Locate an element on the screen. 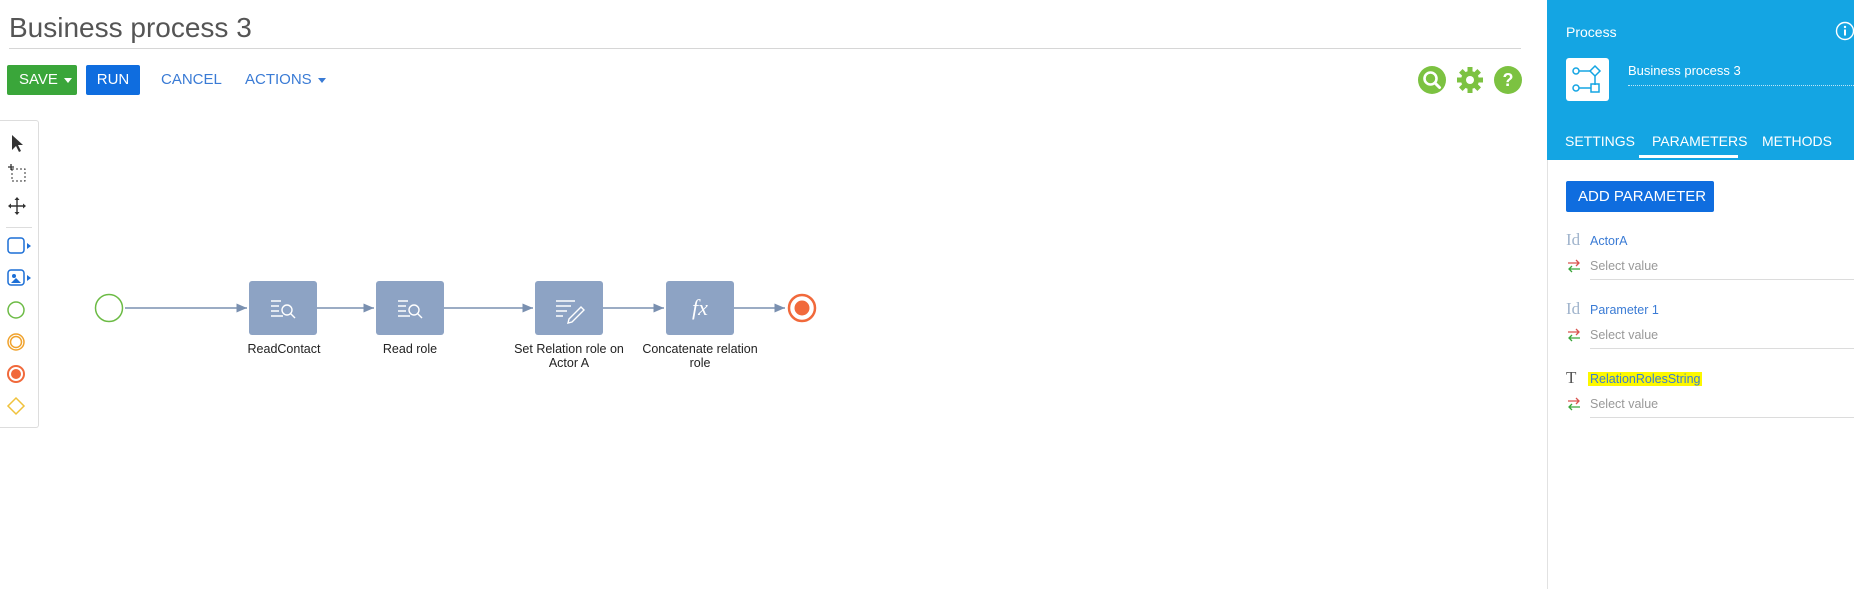  active-tab-indicator is located at coordinates (1688, 156).